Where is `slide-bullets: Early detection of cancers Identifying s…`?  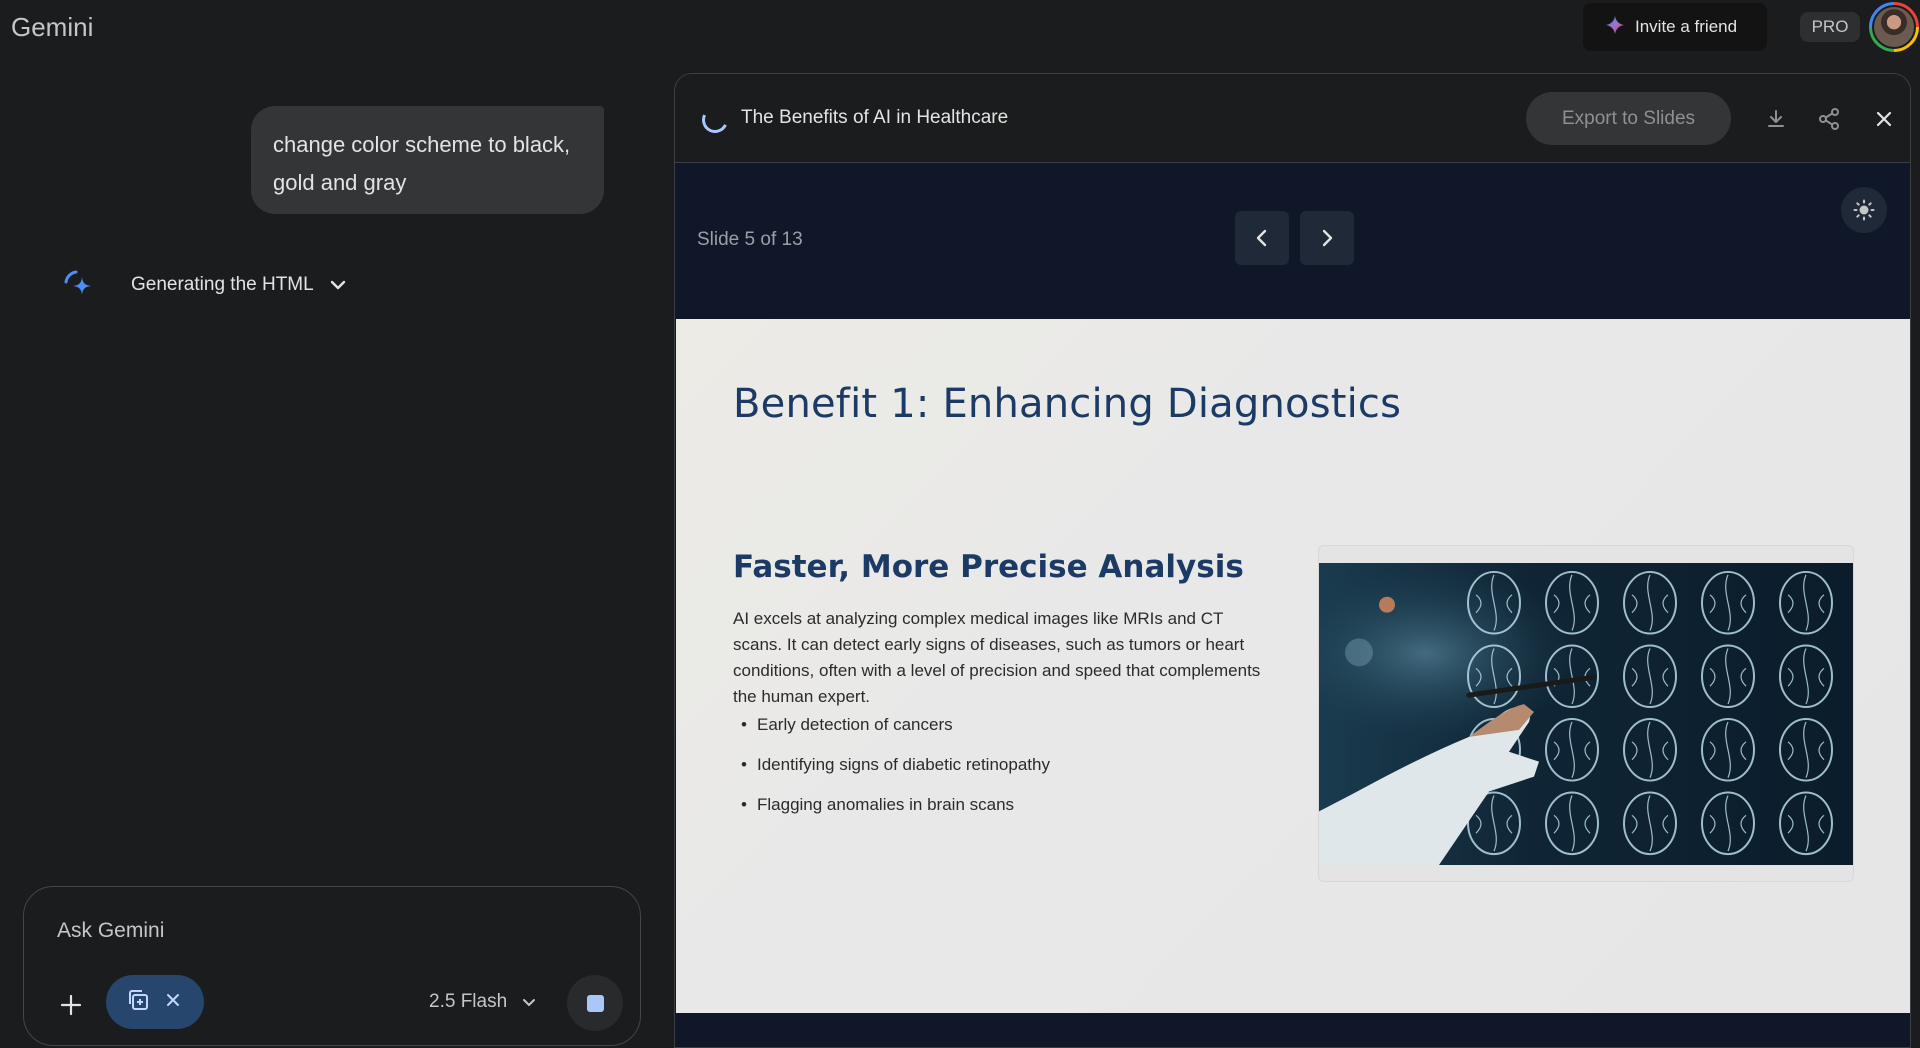 slide-bullets: Early detection of cancers Identifying s… is located at coordinates (1003, 772).